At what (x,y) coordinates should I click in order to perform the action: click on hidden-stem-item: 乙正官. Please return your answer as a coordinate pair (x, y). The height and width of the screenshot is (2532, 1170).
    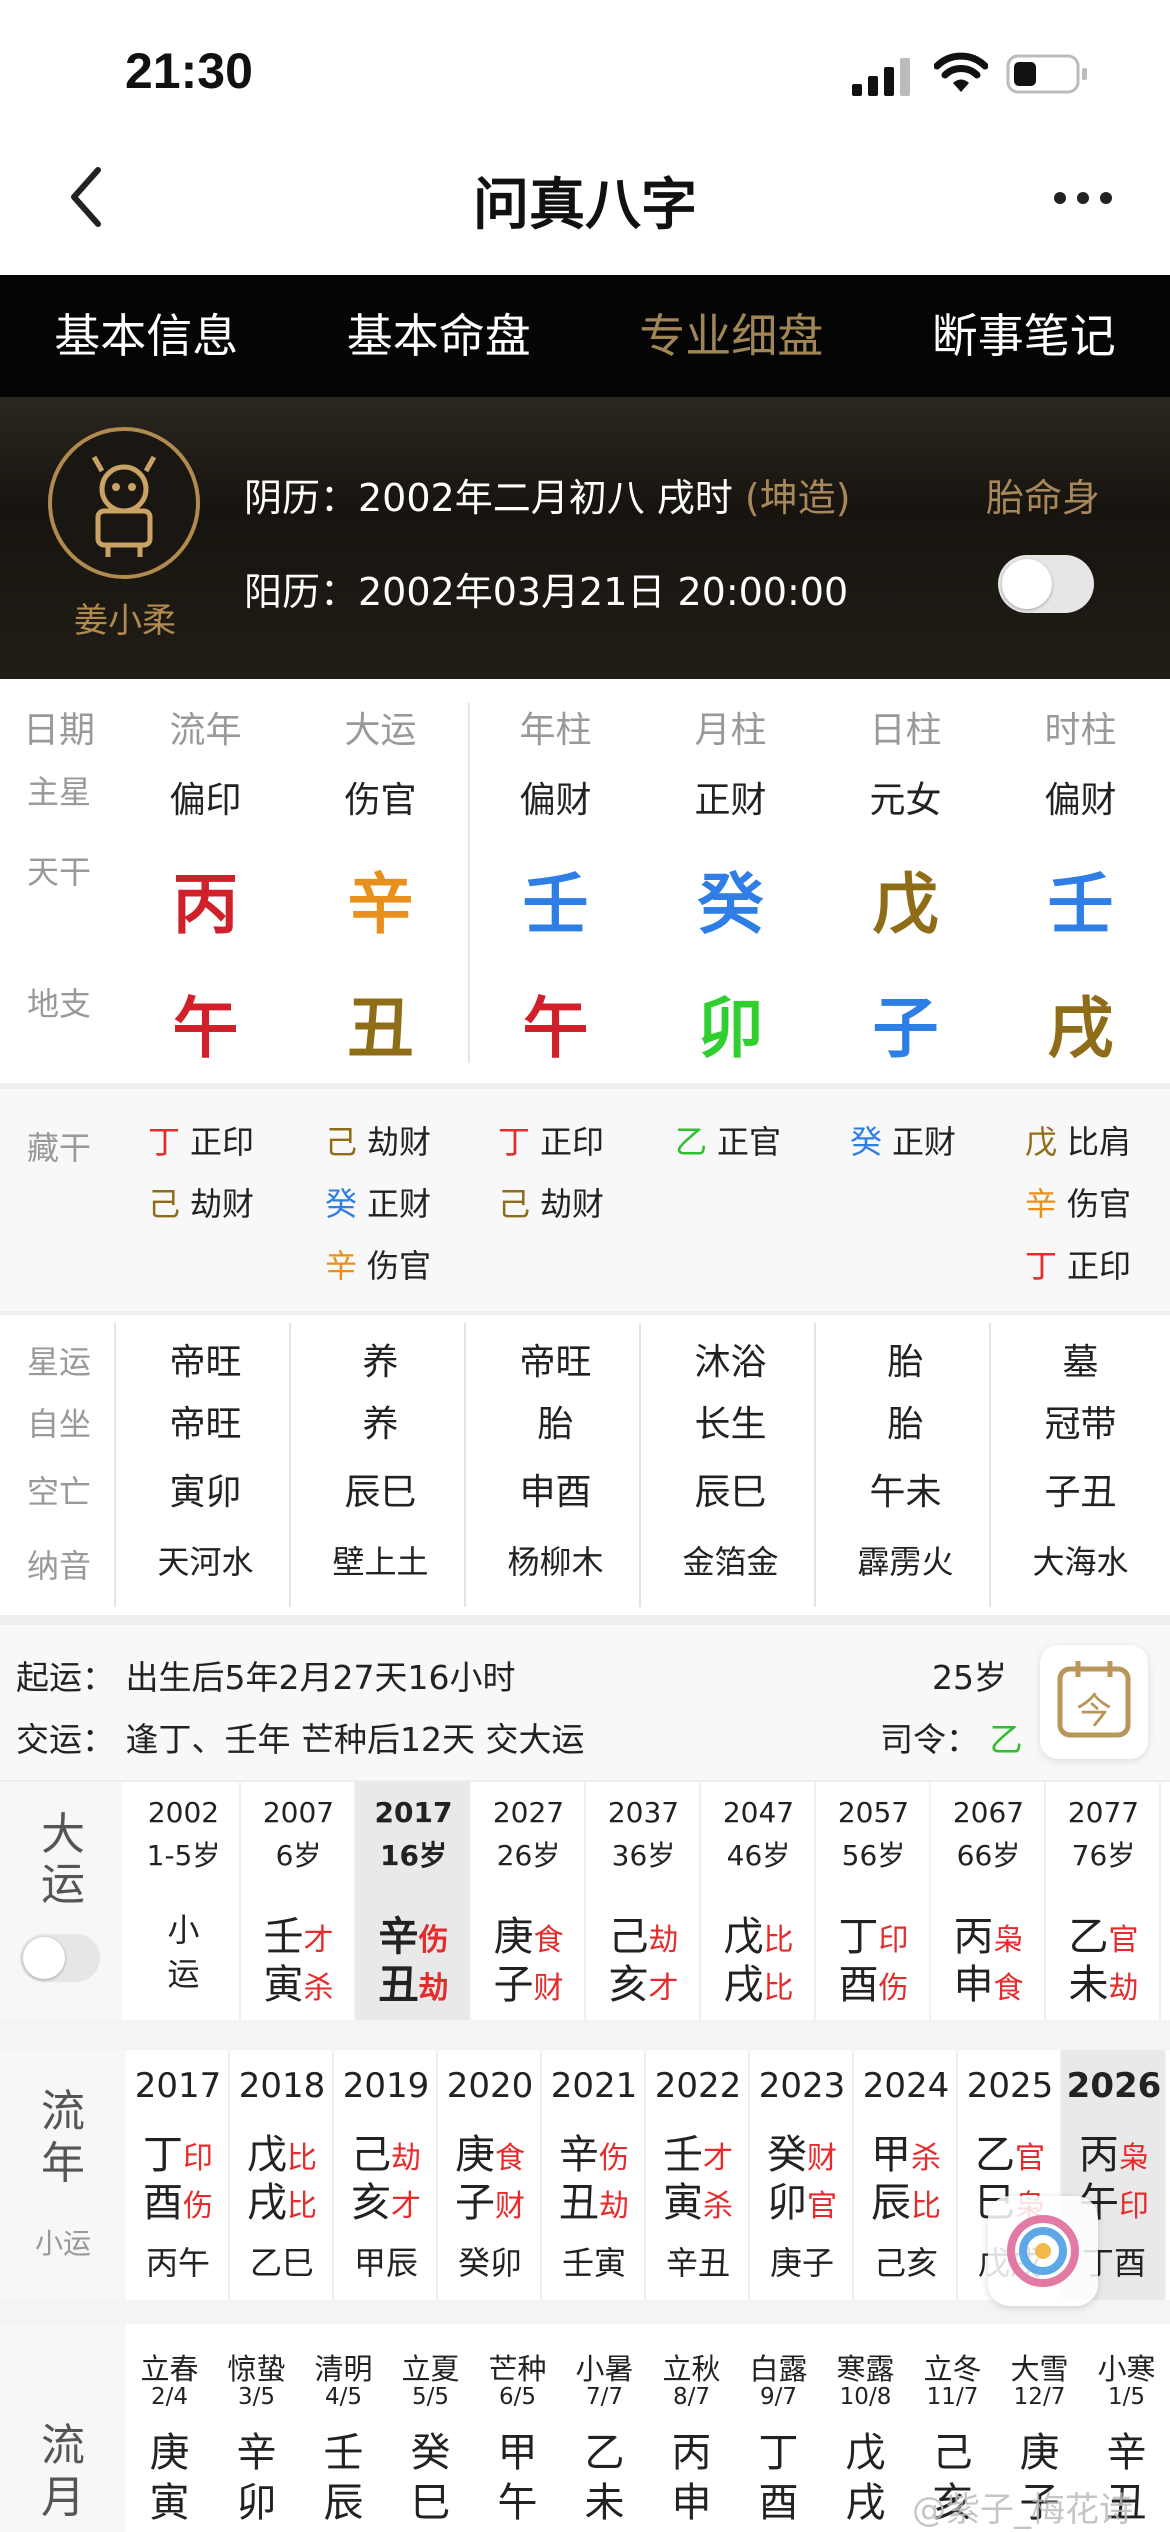
    Looking at the image, I should click on (728, 1140).